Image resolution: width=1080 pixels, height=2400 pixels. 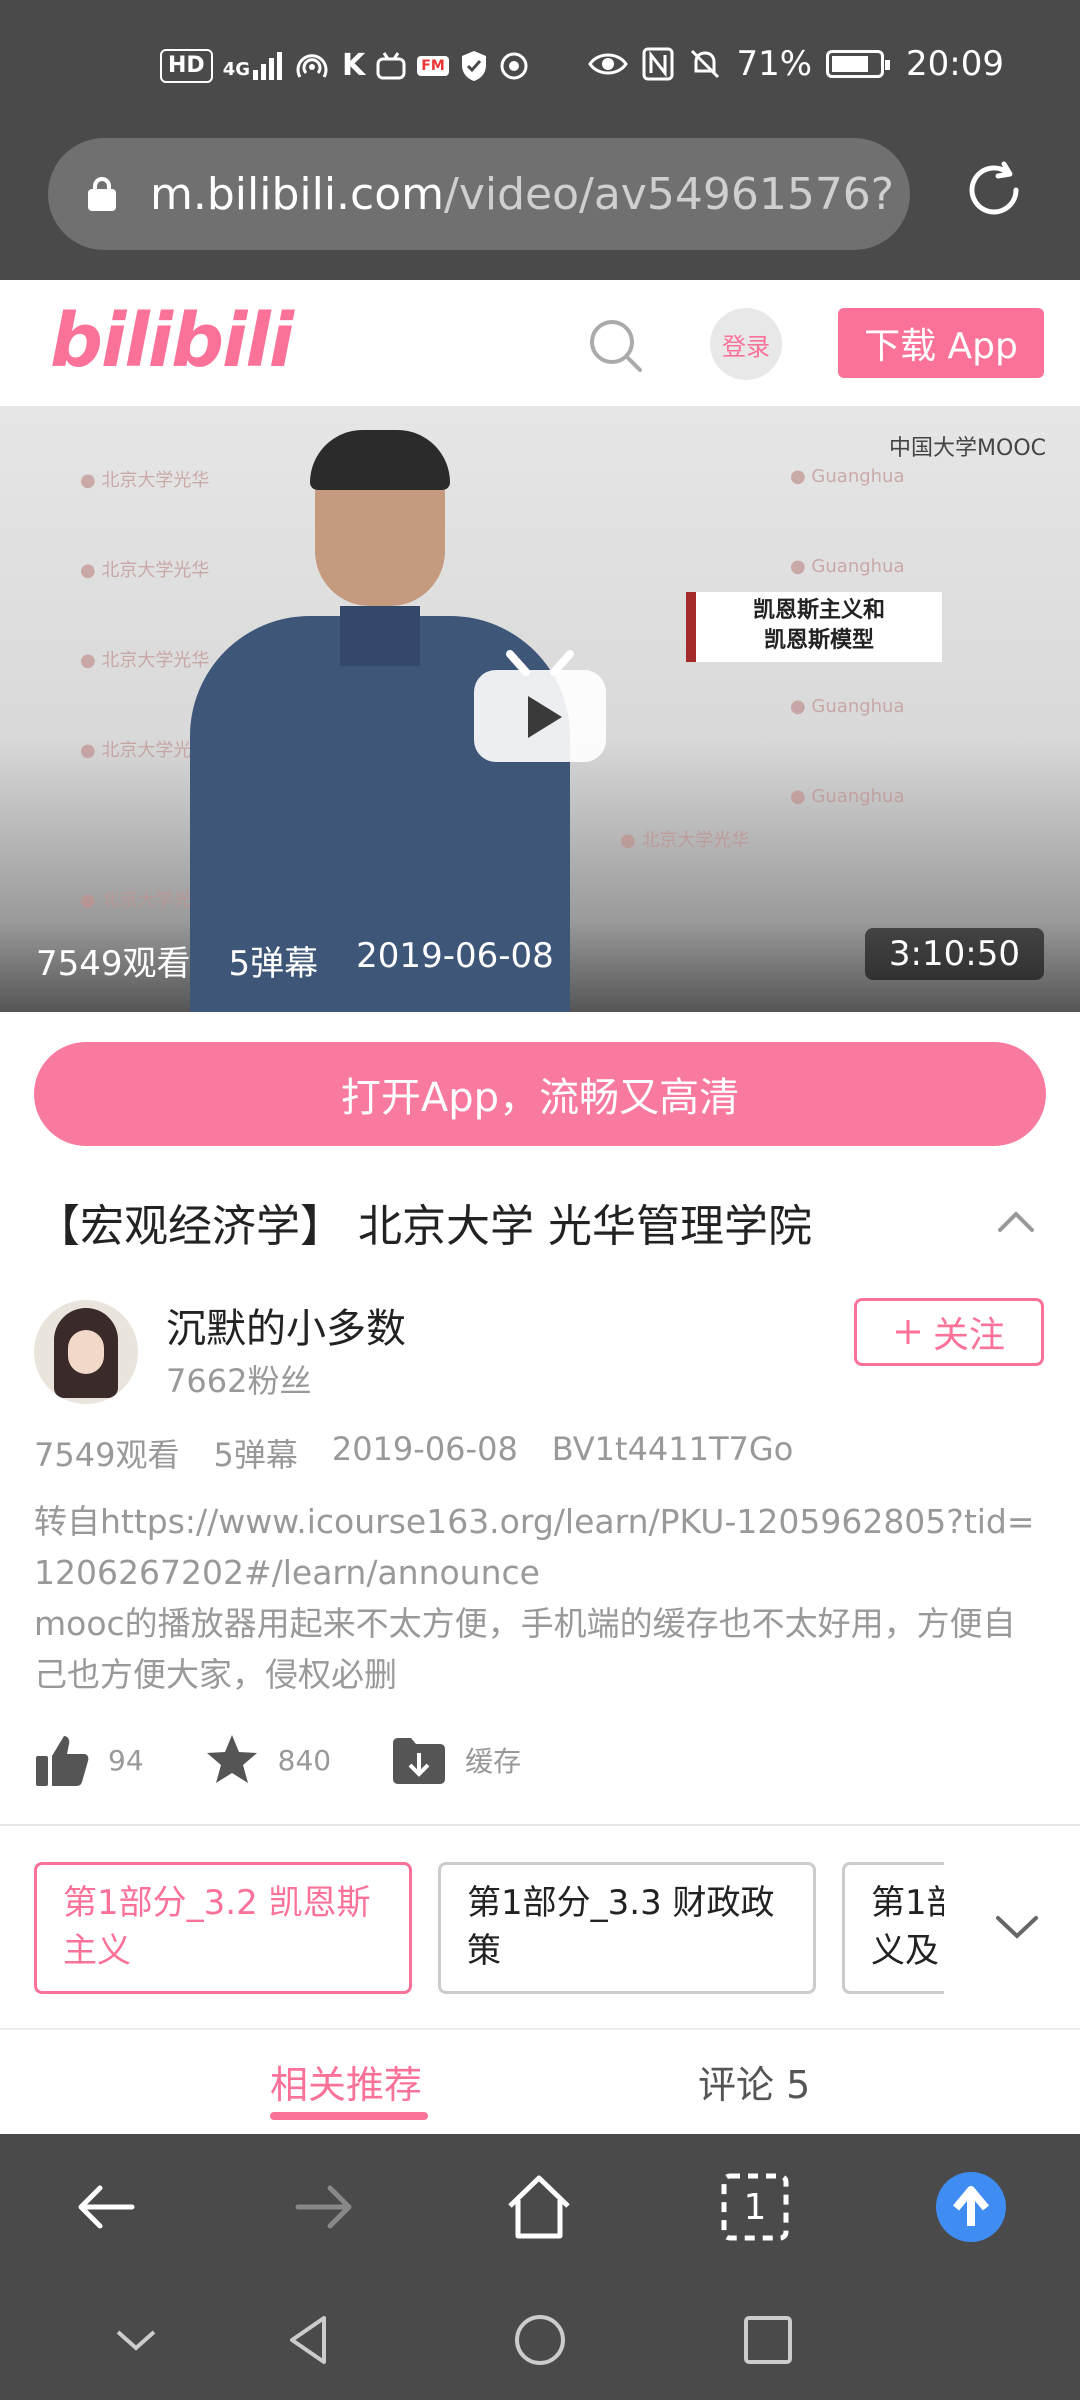 What do you see at coordinates (858, 64) in the screenshot?
I see `battery-icon` at bounding box center [858, 64].